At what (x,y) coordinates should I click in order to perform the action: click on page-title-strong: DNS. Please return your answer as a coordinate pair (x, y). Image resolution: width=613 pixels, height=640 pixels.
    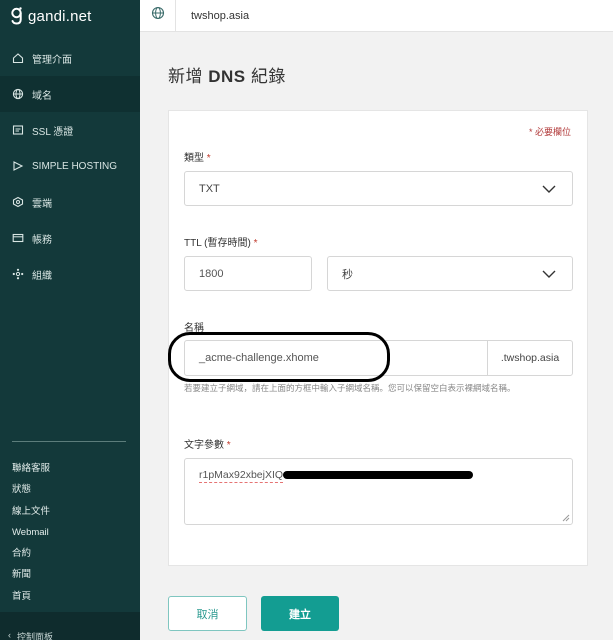
    Looking at the image, I should click on (227, 76).